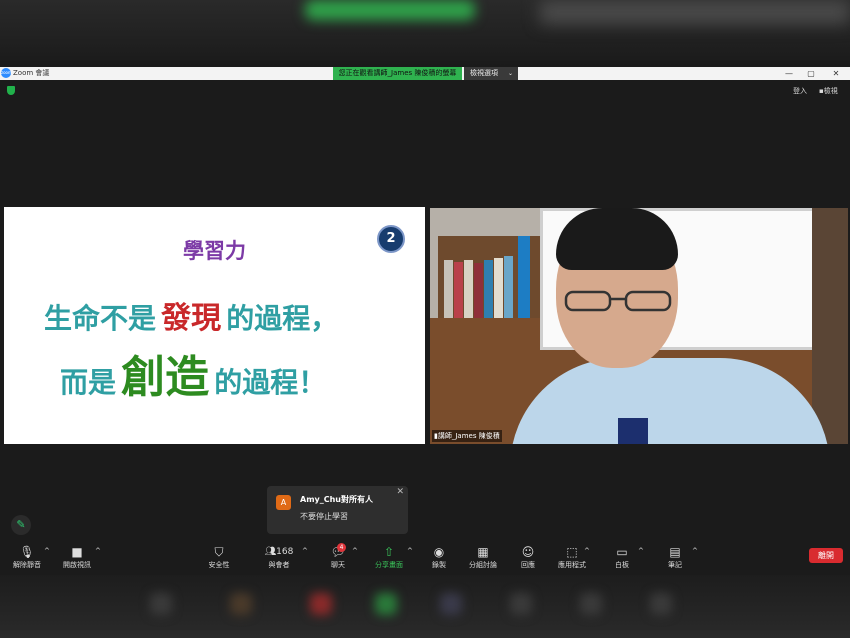 Image resolution: width=850 pixels, height=638 pixels. What do you see at coordinates (389, 565) in the screenshot?
I see `share-screen-label: 分享畫面` at bounding box center [389, 565].